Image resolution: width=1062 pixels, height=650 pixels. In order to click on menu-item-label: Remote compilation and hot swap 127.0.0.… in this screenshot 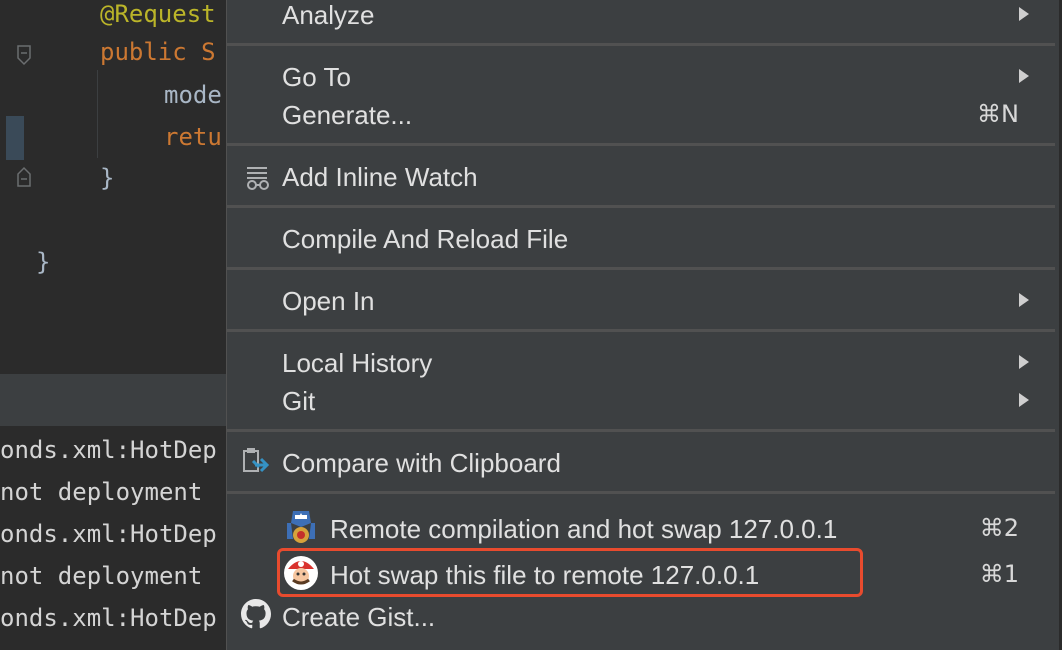, I will do `click(584, 529)`.